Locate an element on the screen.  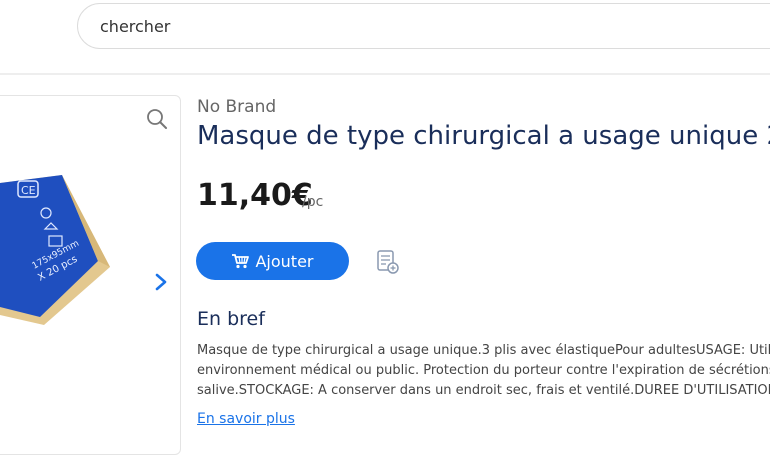
add-to-cart-button: Ajouter is located at coordinates (272, 261).